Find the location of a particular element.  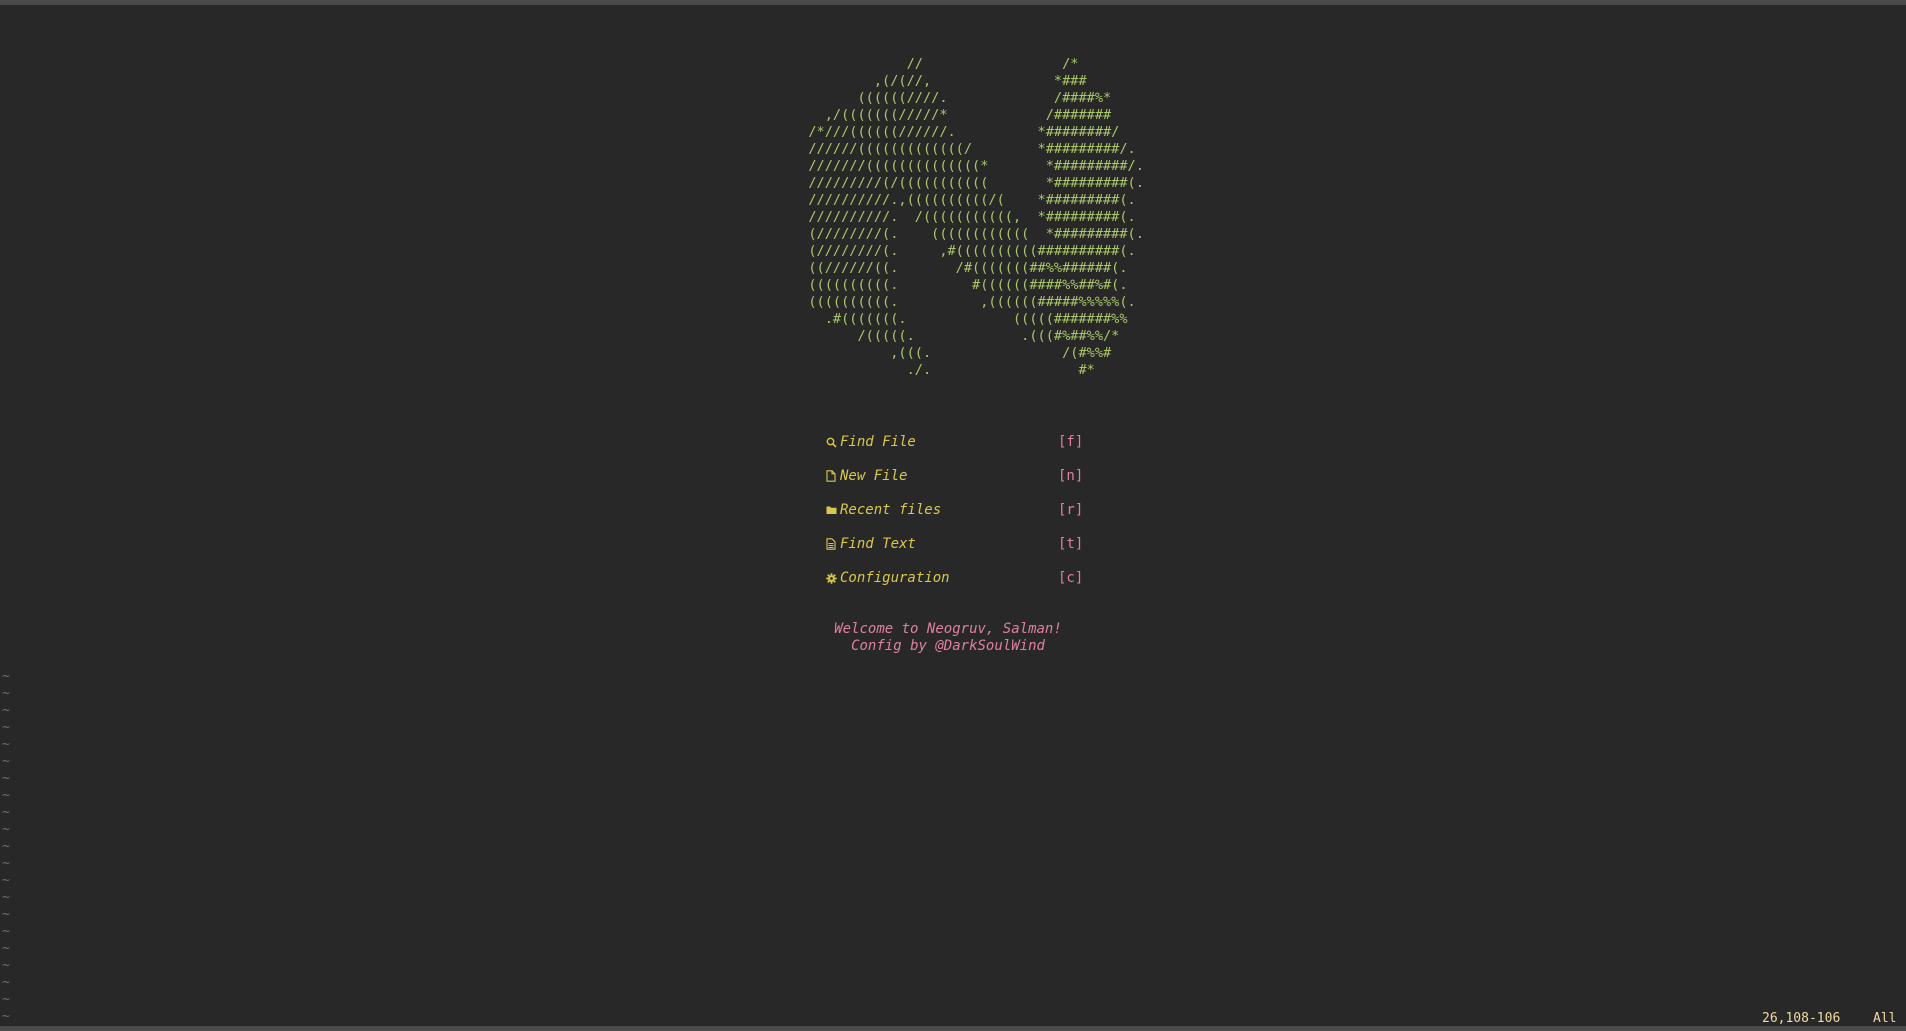

gear-icon is located at coordinates (831, 578).